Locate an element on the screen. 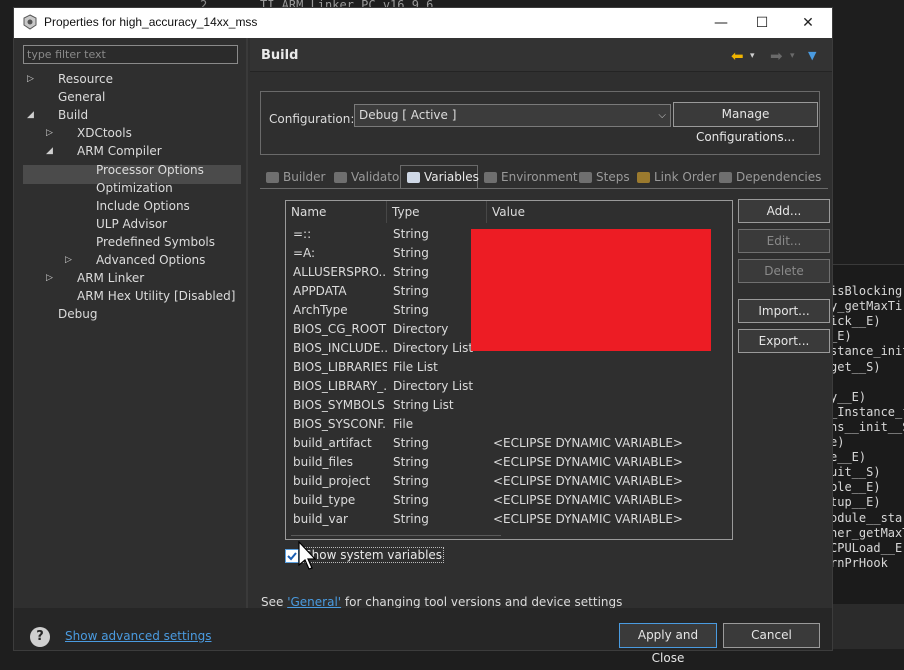  tree-item-label: Predefined Symbols is located at coordinates (156, 241).